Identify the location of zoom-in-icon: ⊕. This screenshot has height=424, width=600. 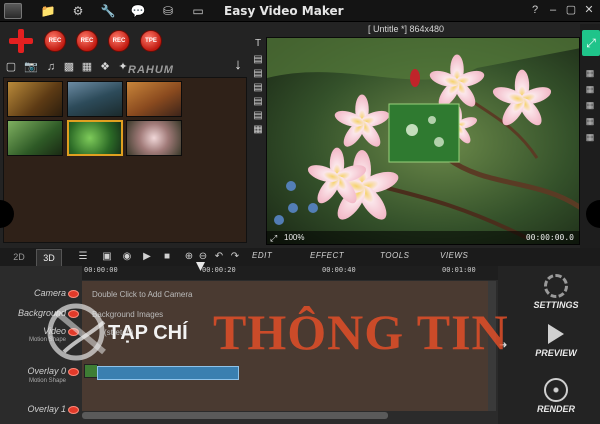
(189, 257).